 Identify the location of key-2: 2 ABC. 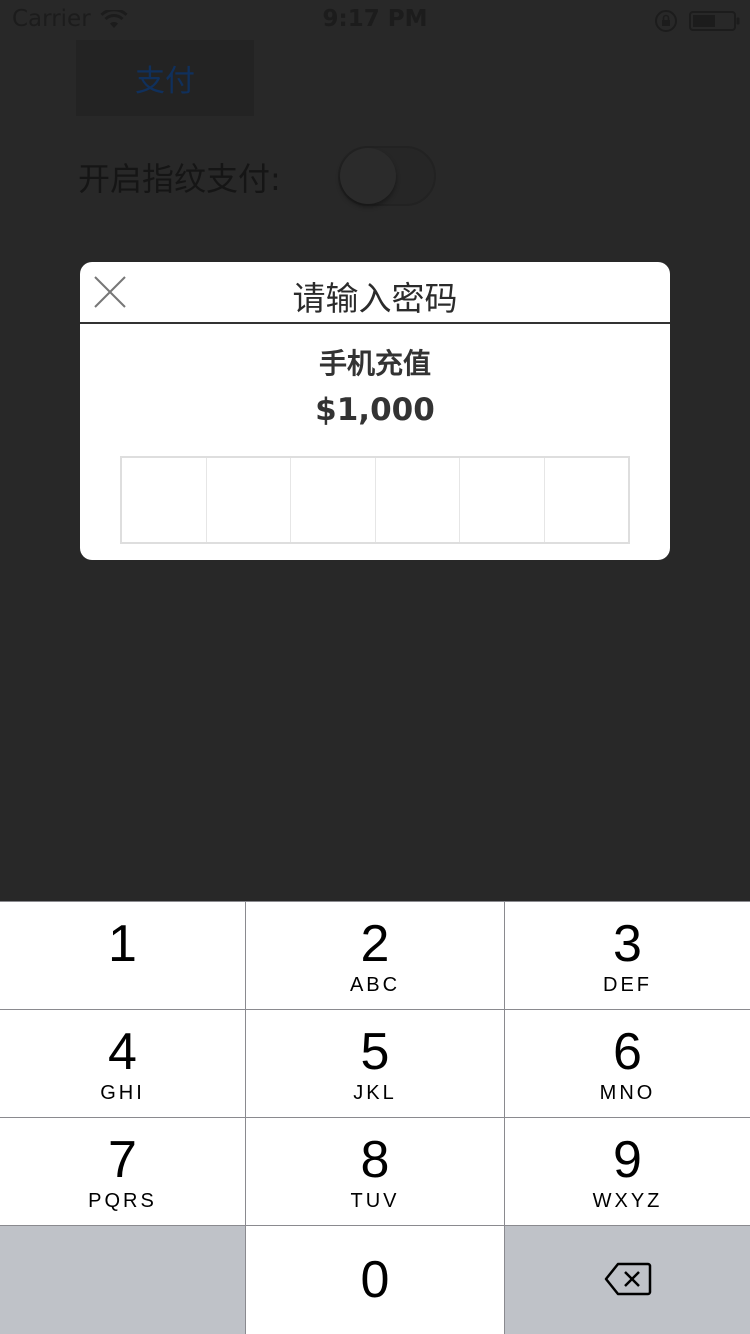
(375, 955).